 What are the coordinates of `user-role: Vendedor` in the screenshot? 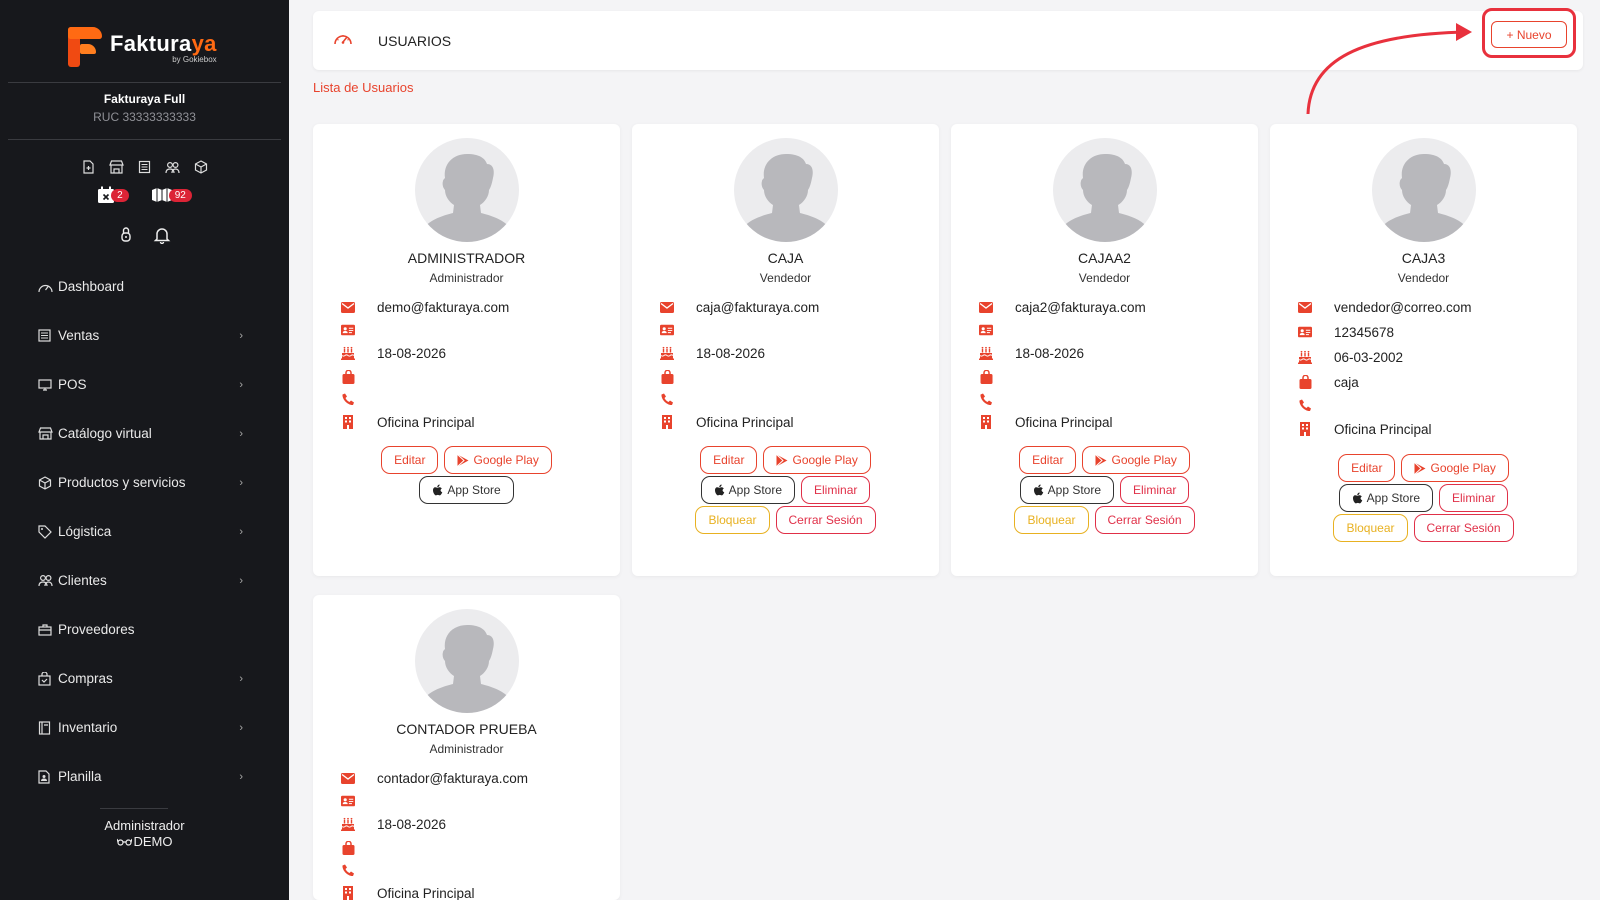 It's located at (1423, 278).